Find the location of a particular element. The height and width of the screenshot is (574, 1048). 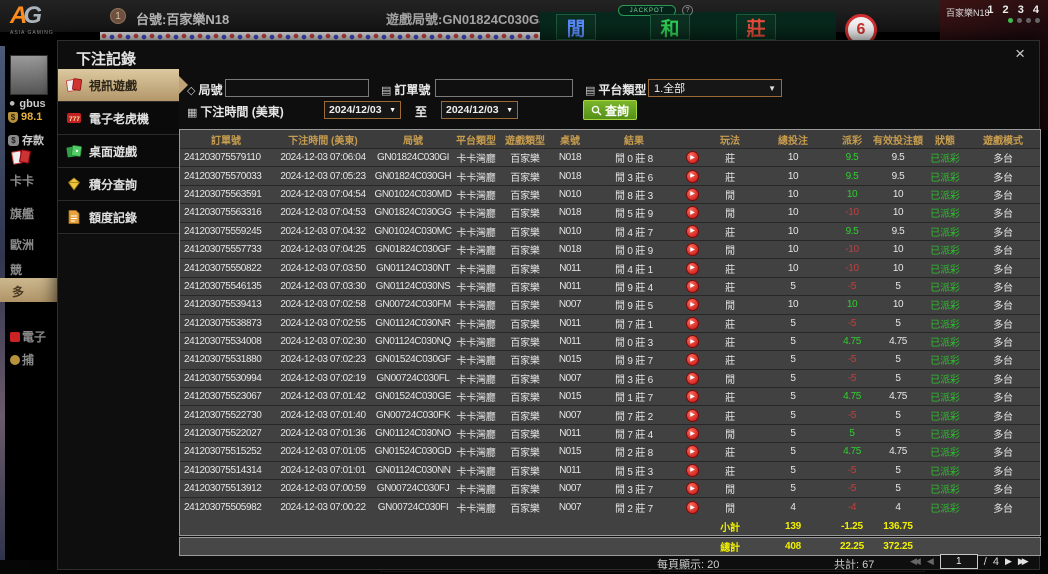

first-page-icon: ◀◀ is located at coordinates (915, 561).